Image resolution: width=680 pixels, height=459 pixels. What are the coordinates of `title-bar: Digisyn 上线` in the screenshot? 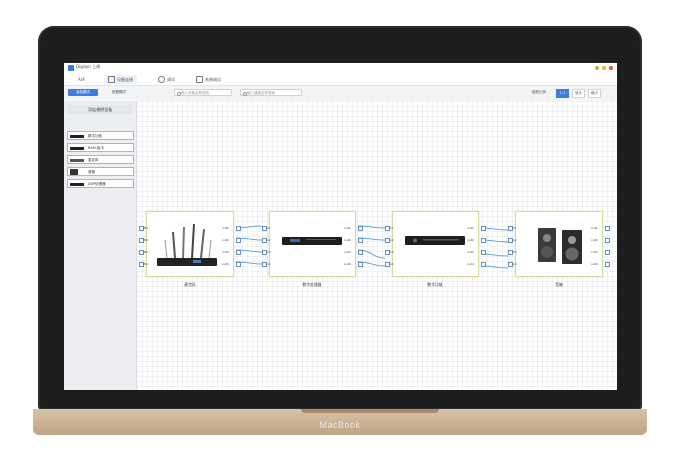 It's located at (340, 68).